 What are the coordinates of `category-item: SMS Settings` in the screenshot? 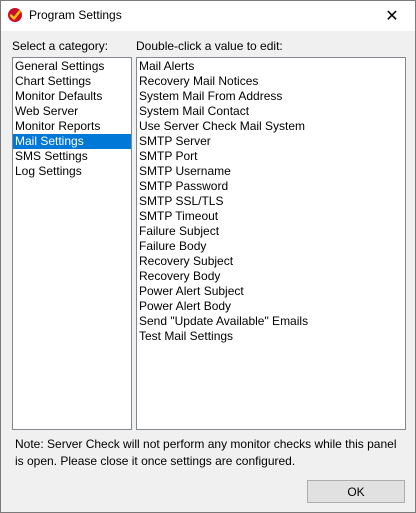 It's located at (72, 156).